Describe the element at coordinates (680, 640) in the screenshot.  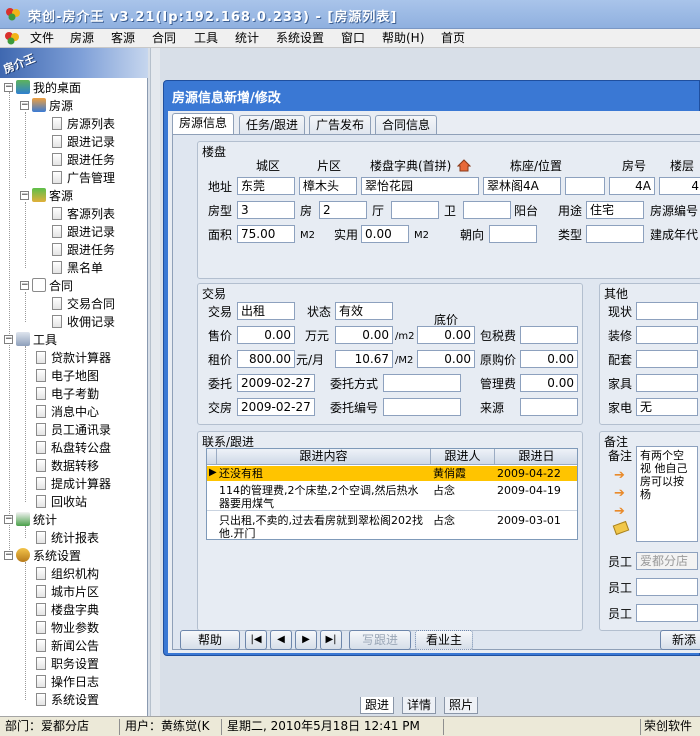
I see `add-new-button: 新添` at that location.